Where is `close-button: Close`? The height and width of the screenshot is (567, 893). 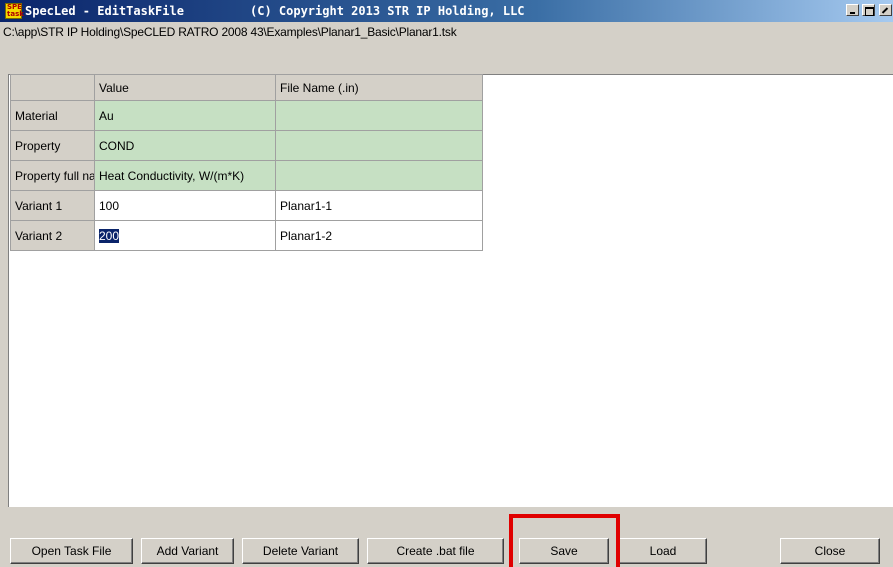
close-button: Close is located at coordinates (830, 551).